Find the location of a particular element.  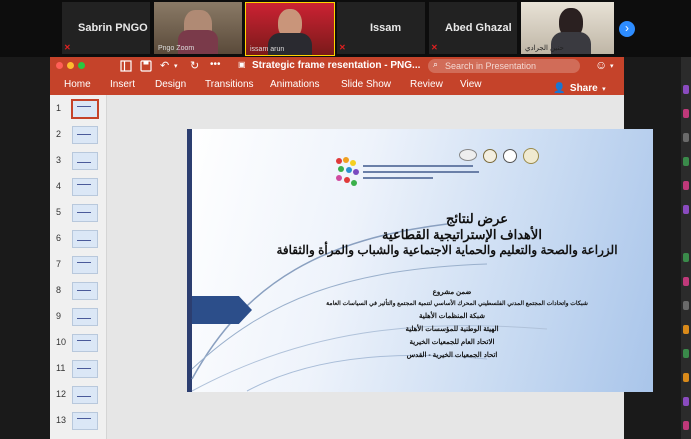

redo-icon: ↻ is located at coordinates (194, 65).